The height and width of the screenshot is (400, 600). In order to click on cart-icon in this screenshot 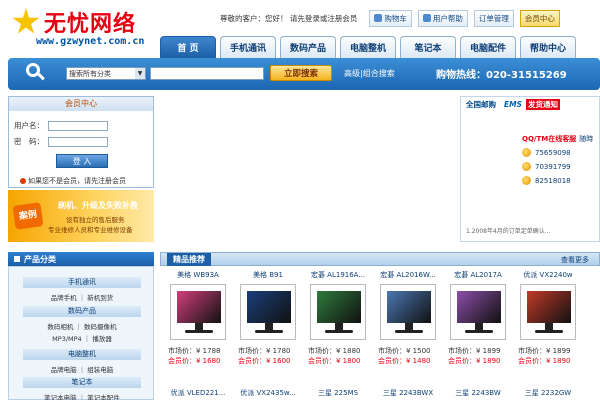, I will do `click(378, 18)`.